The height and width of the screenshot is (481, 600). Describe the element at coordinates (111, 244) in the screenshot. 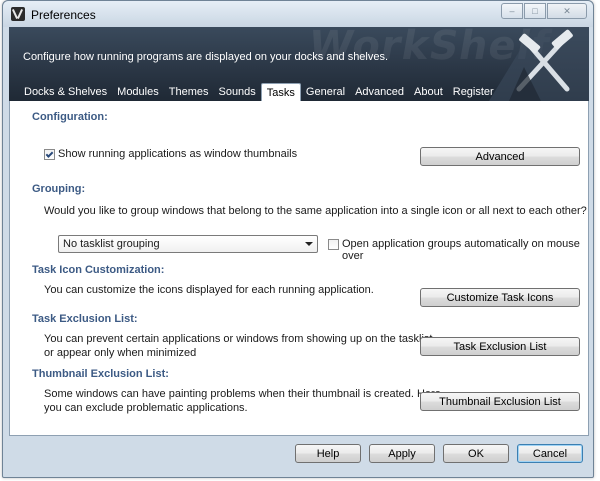

I see `grouping-selected-value: No tasklist grouping` at that location.